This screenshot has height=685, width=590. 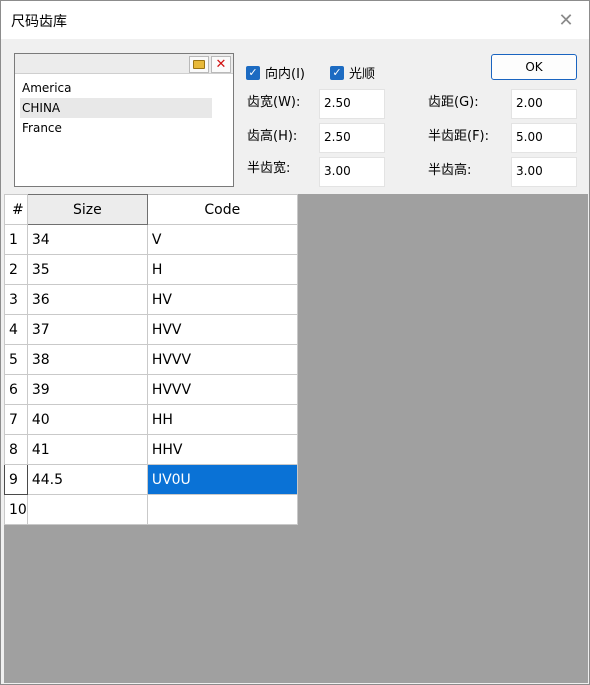 I want to click on size-cell: 40, so click(x=87, y=419).